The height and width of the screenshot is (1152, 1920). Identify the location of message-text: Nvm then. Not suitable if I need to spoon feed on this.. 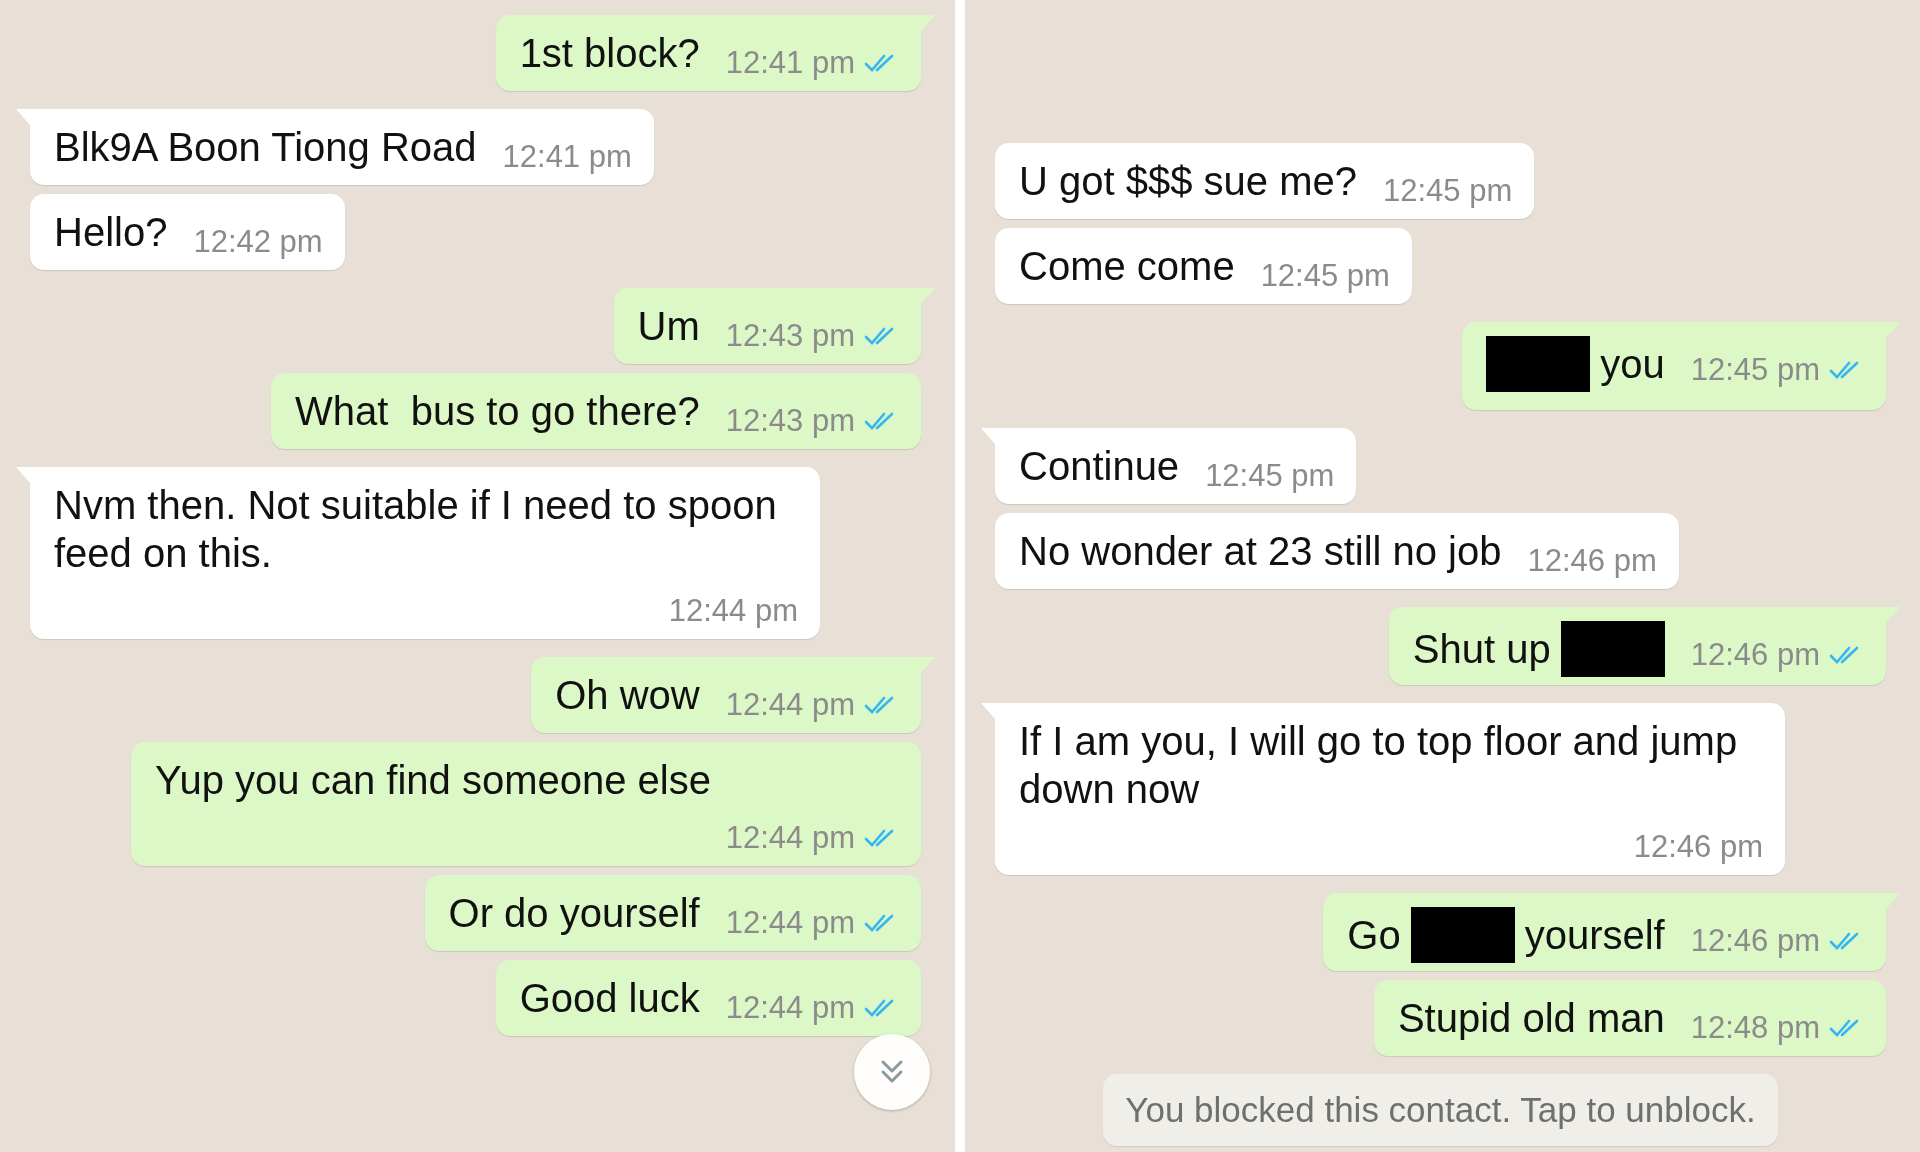
(416, 529).